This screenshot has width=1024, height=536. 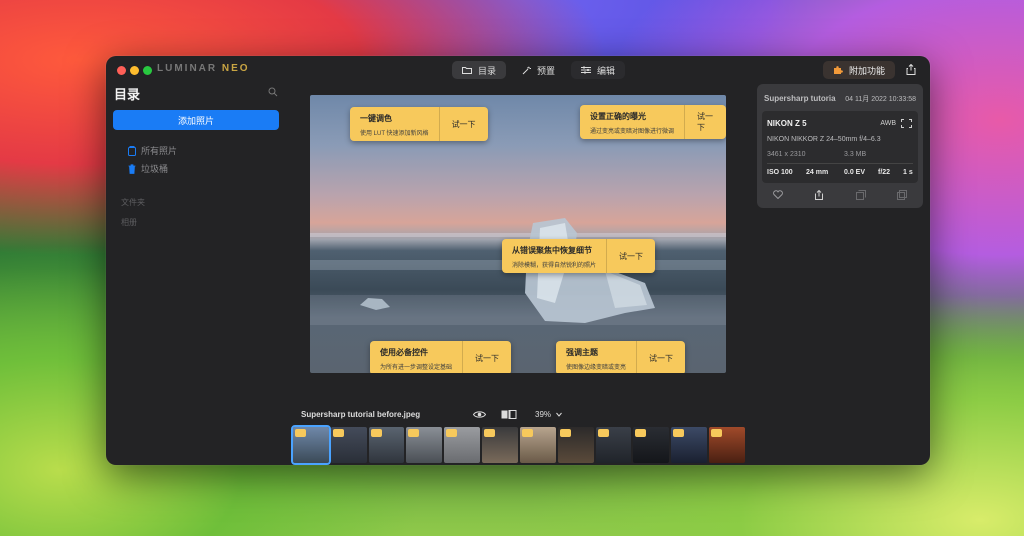 I want to click on tab-catalog-label: 目录, so click(x=487, y=70).